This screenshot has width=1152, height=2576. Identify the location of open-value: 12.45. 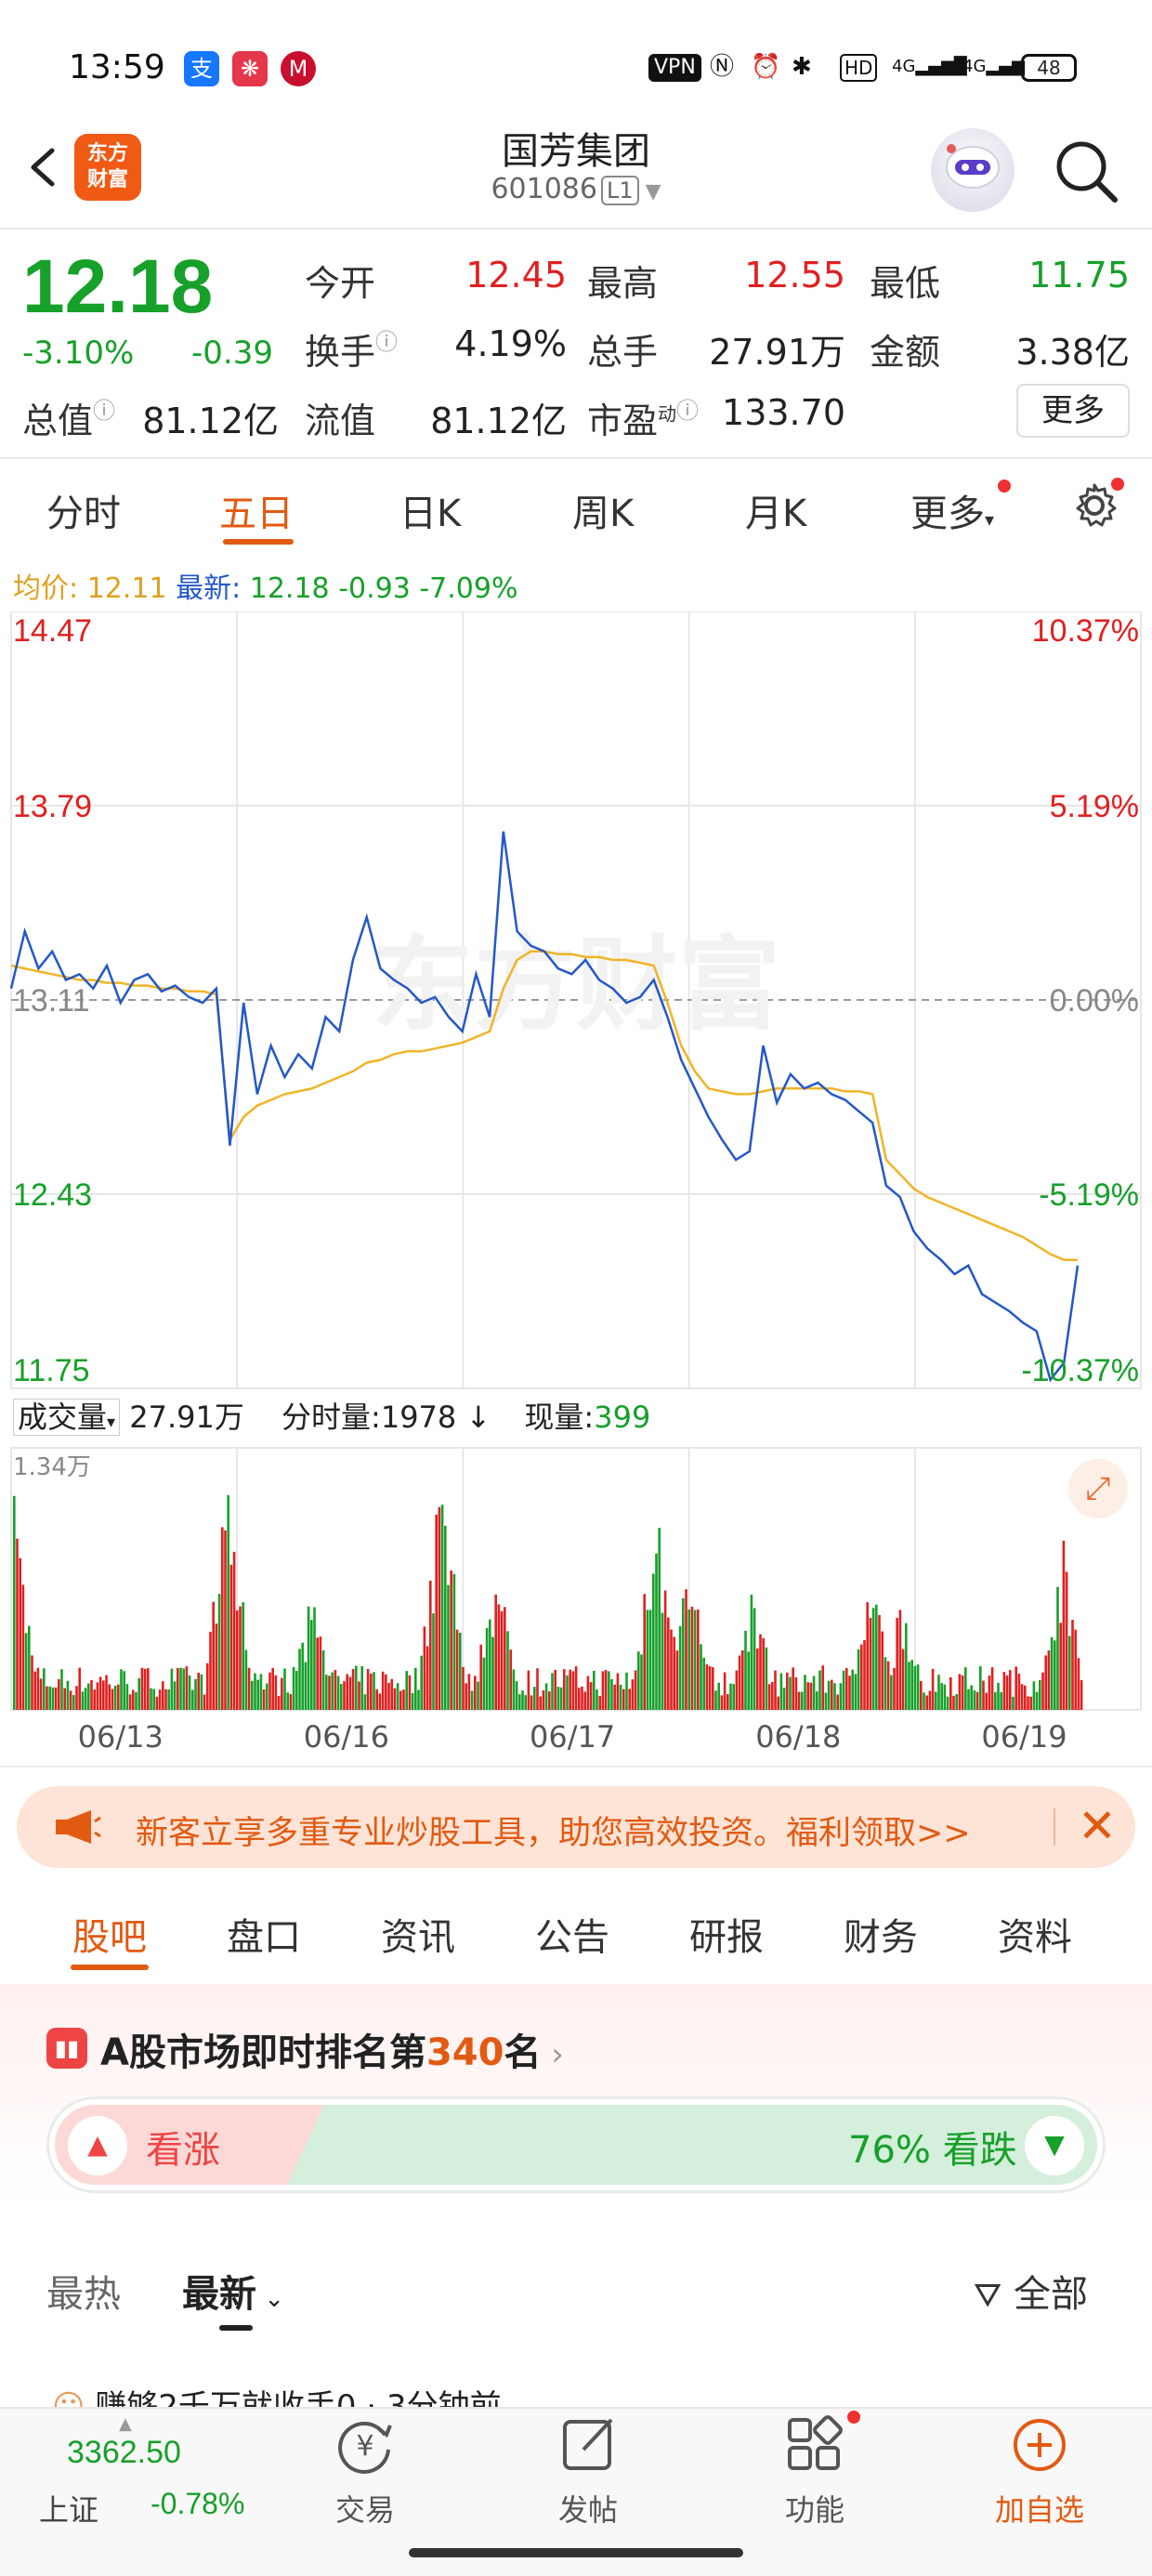
(516, 275).